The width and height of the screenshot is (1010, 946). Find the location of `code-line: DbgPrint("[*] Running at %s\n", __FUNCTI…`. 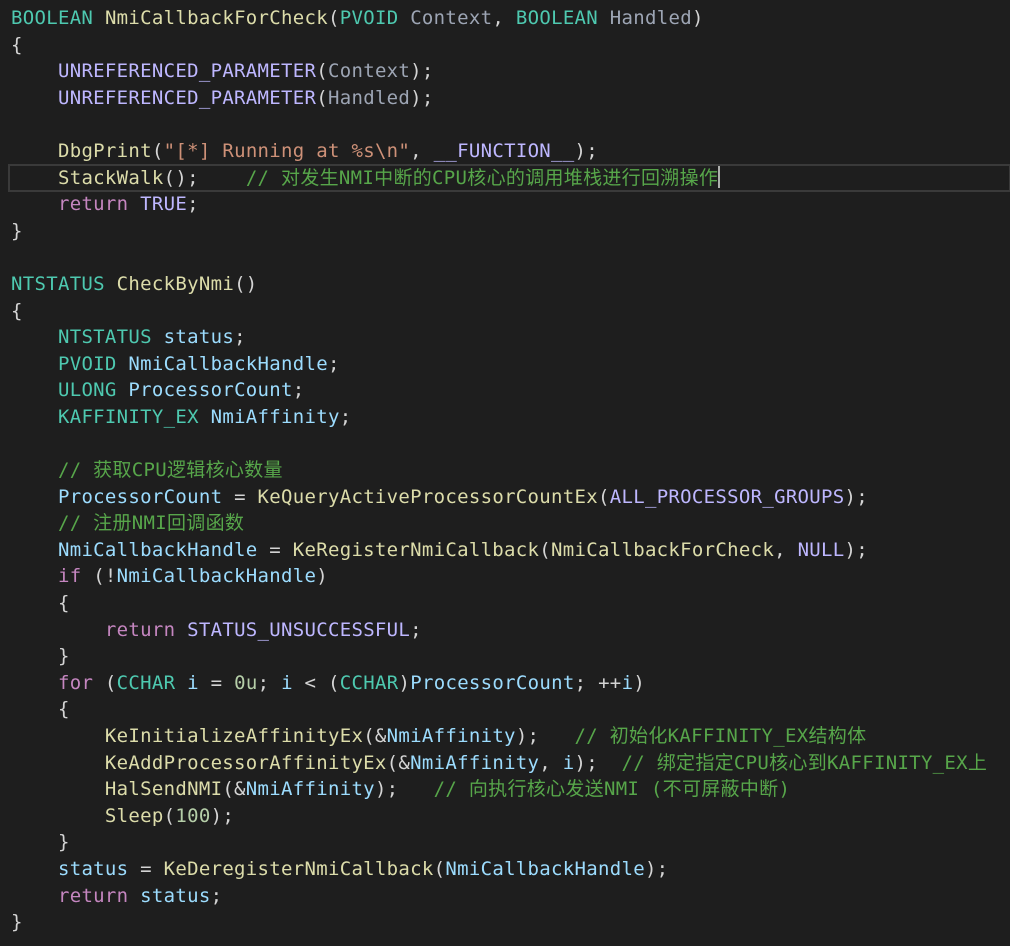

code-line: DbgPrint("[*] Running at %s\n", __FUNCTI… is located at coordinates (510, 151).